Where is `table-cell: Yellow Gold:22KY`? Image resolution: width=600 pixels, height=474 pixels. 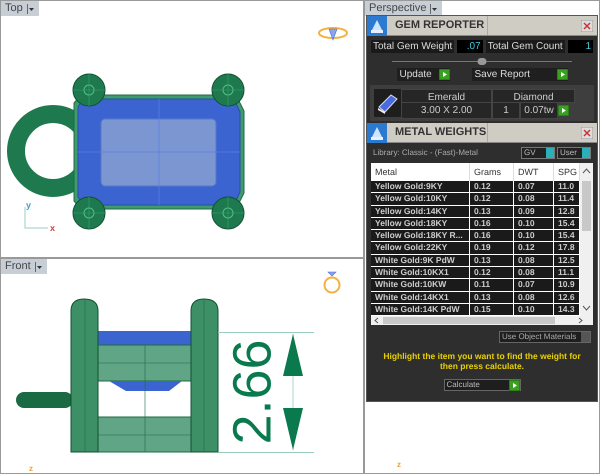
table-cell: Yellow Gold:22KY is located at coordinates (420, 248).